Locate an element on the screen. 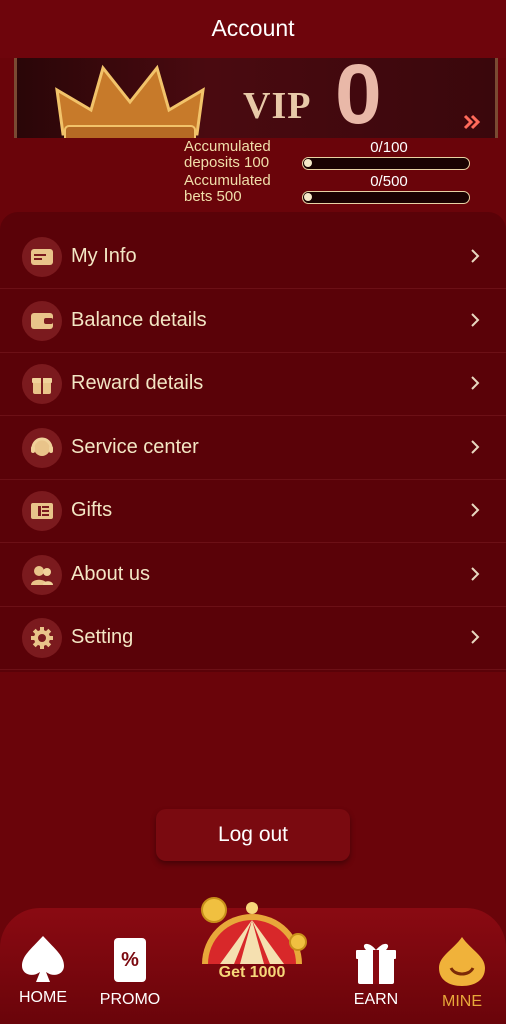 Image resolution: width=506 pixels, height=1024 pixels. tab-home: HOME is located at coordinates (43, 970).